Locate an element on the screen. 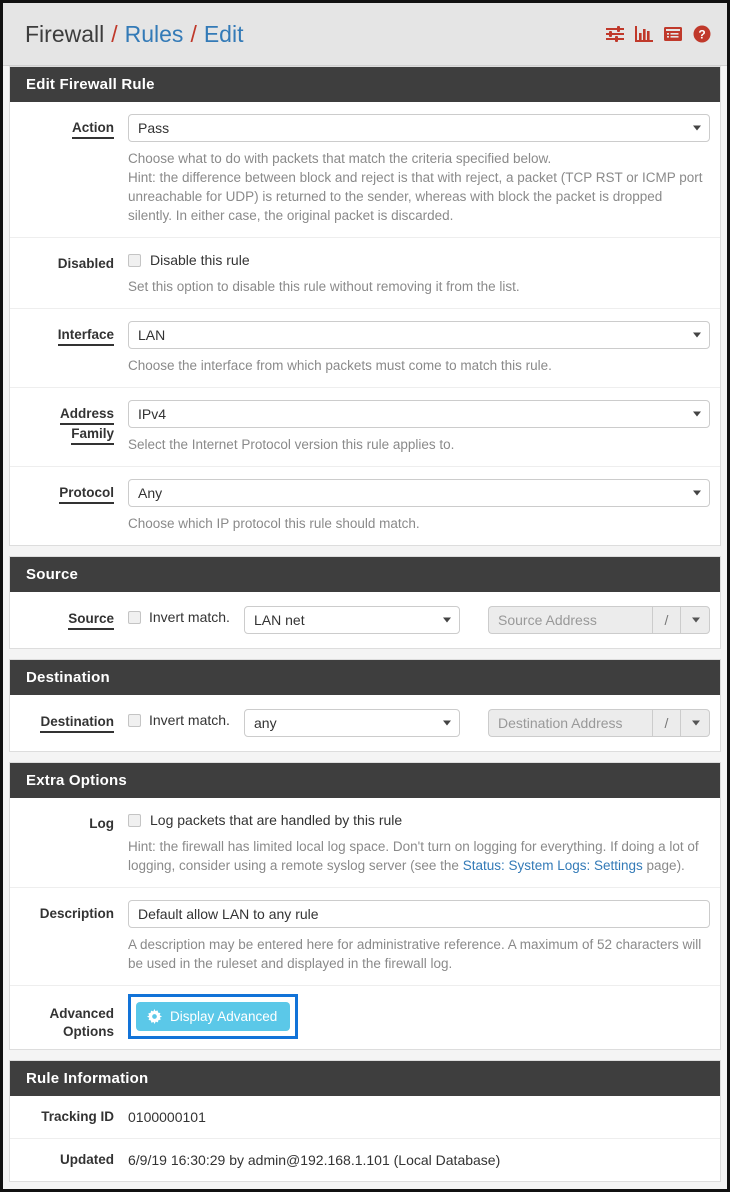  display-advanced-button: Display Advanced is located at coordinates (213, 1016).